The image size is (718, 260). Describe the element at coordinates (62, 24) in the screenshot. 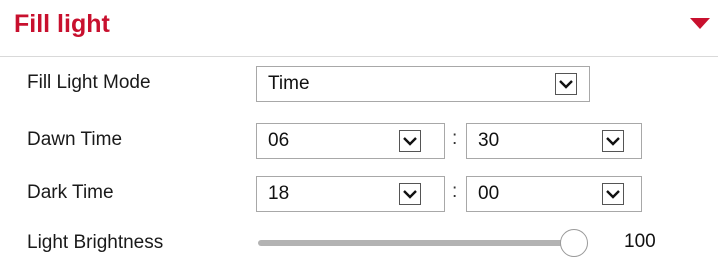

I see `section-title: Fill light` at that location.